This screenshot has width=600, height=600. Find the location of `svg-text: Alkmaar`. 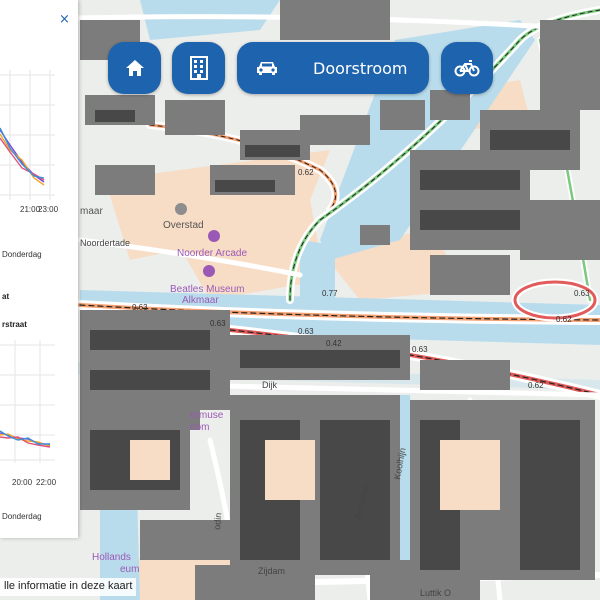

svg-text: Alkmaar is located at coordinates (200, 300).